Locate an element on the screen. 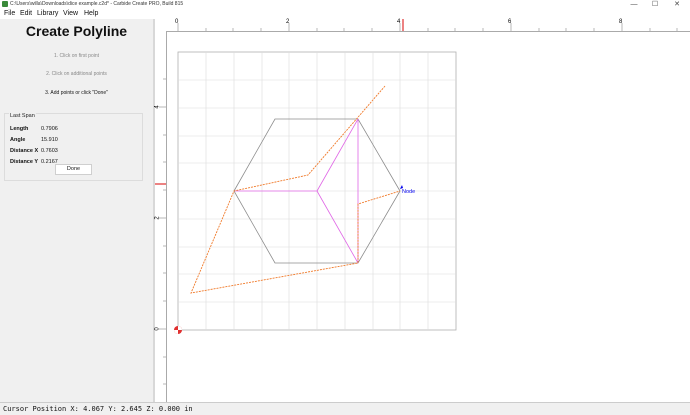  length-label: Length is located at coordinates (19, 129).